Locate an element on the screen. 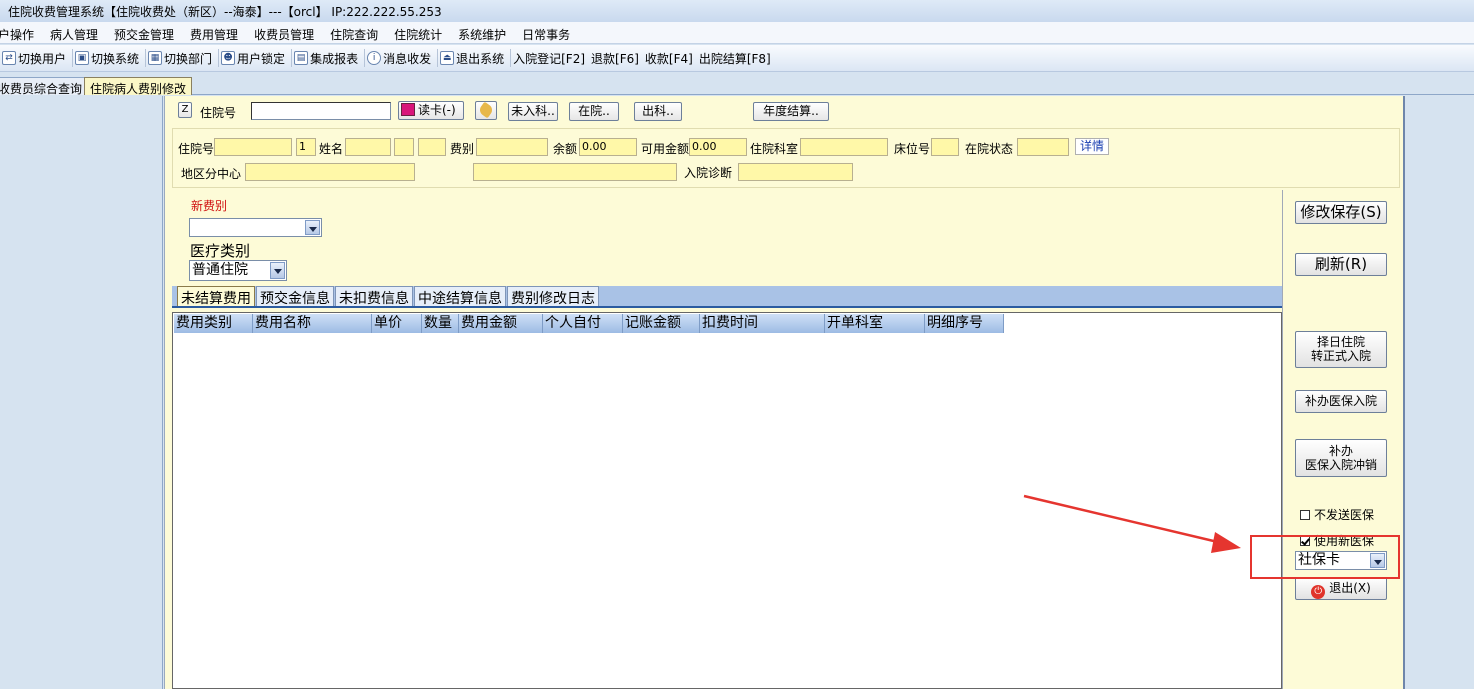  column-header: 扣费时间 is located at coordinates (762, 323).